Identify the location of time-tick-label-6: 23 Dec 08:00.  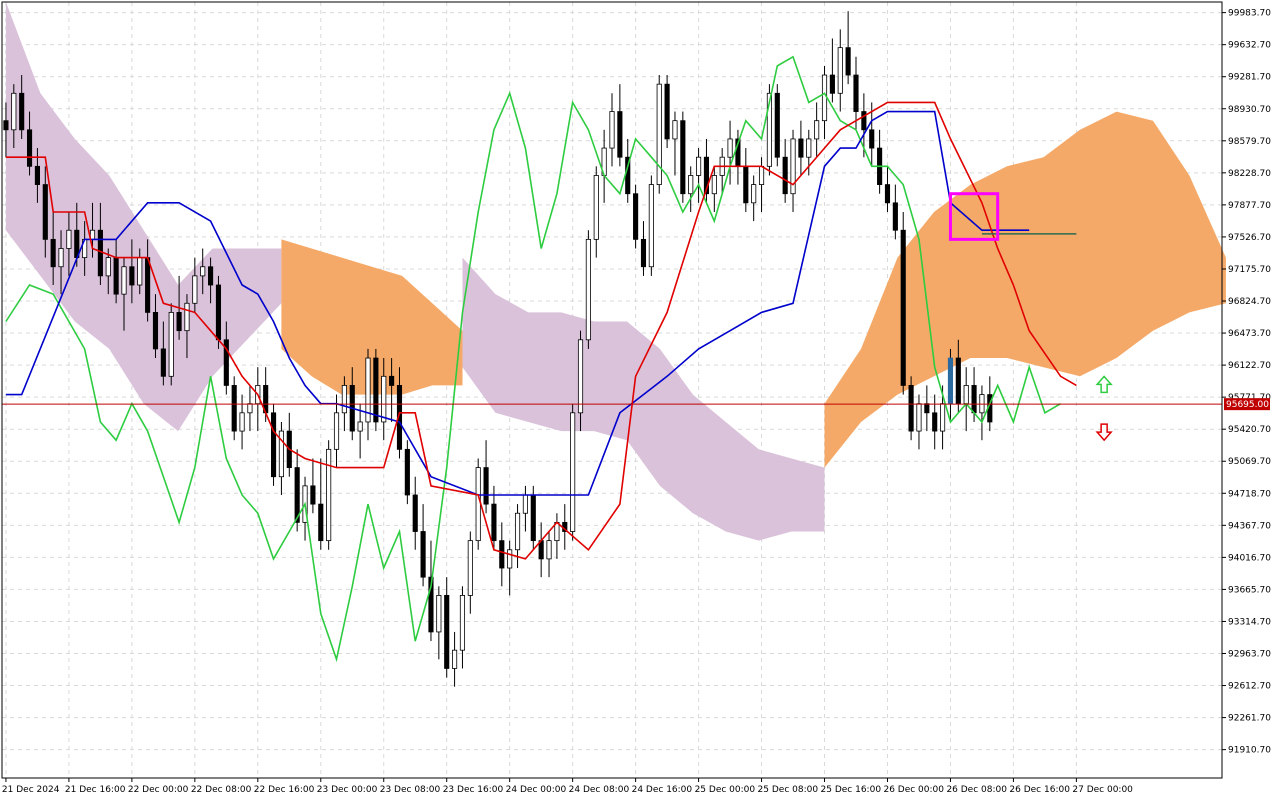
(410, 790).